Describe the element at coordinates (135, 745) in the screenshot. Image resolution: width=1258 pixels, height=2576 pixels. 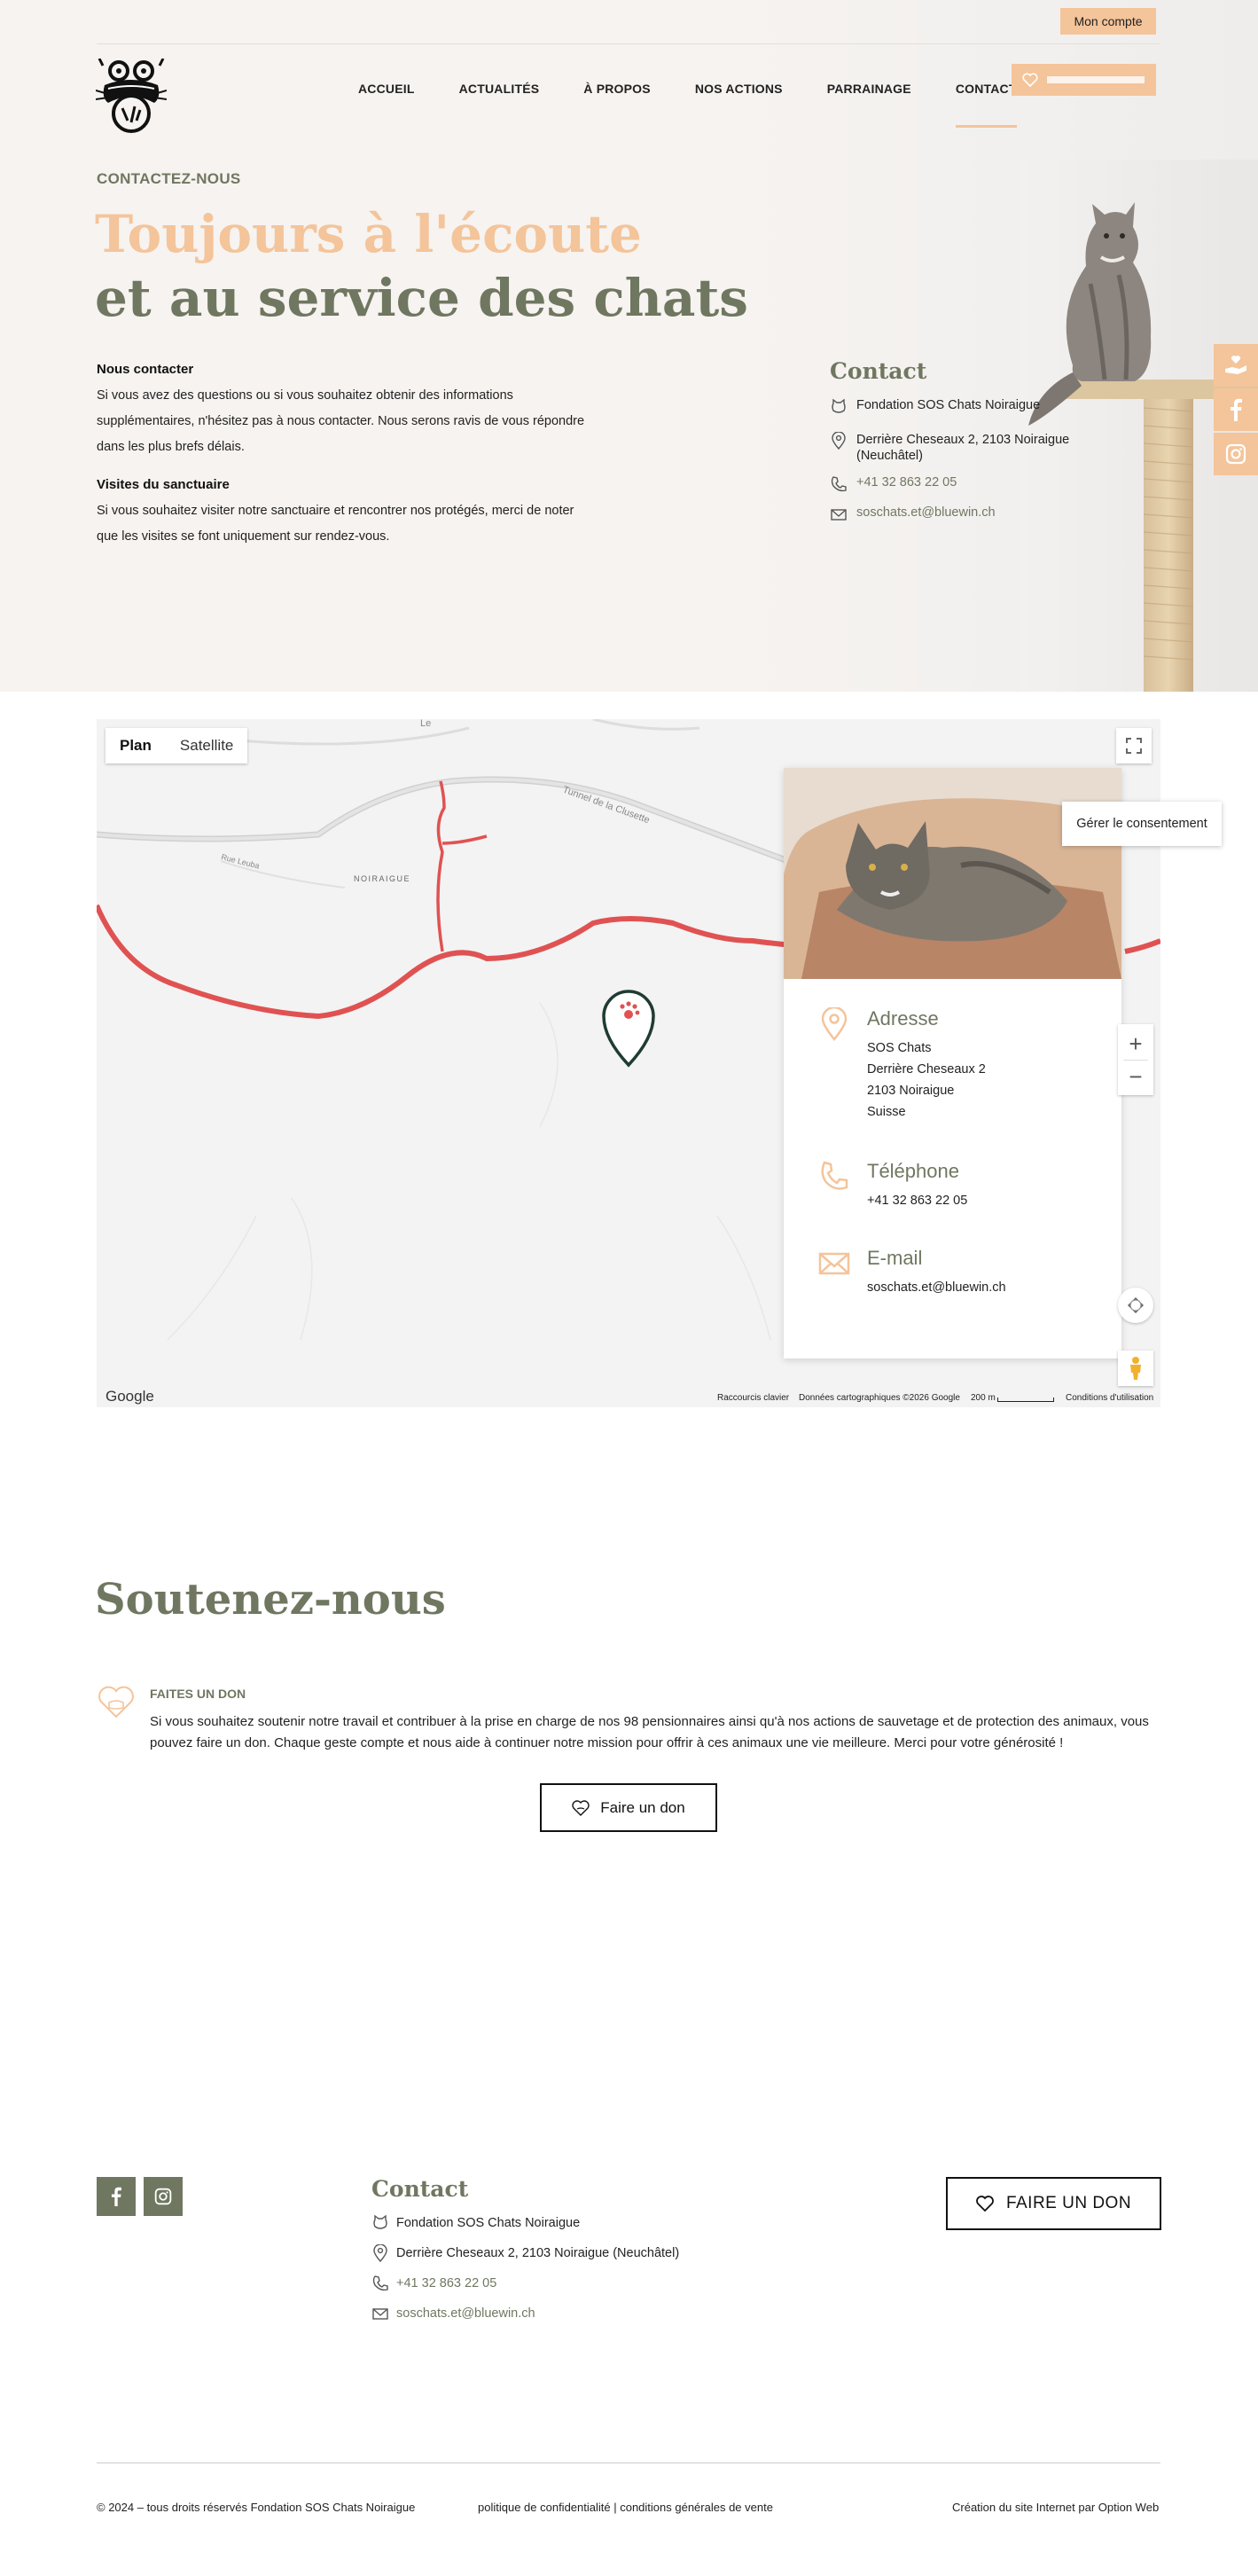
I see `map-type-plan: Plan` at that location.